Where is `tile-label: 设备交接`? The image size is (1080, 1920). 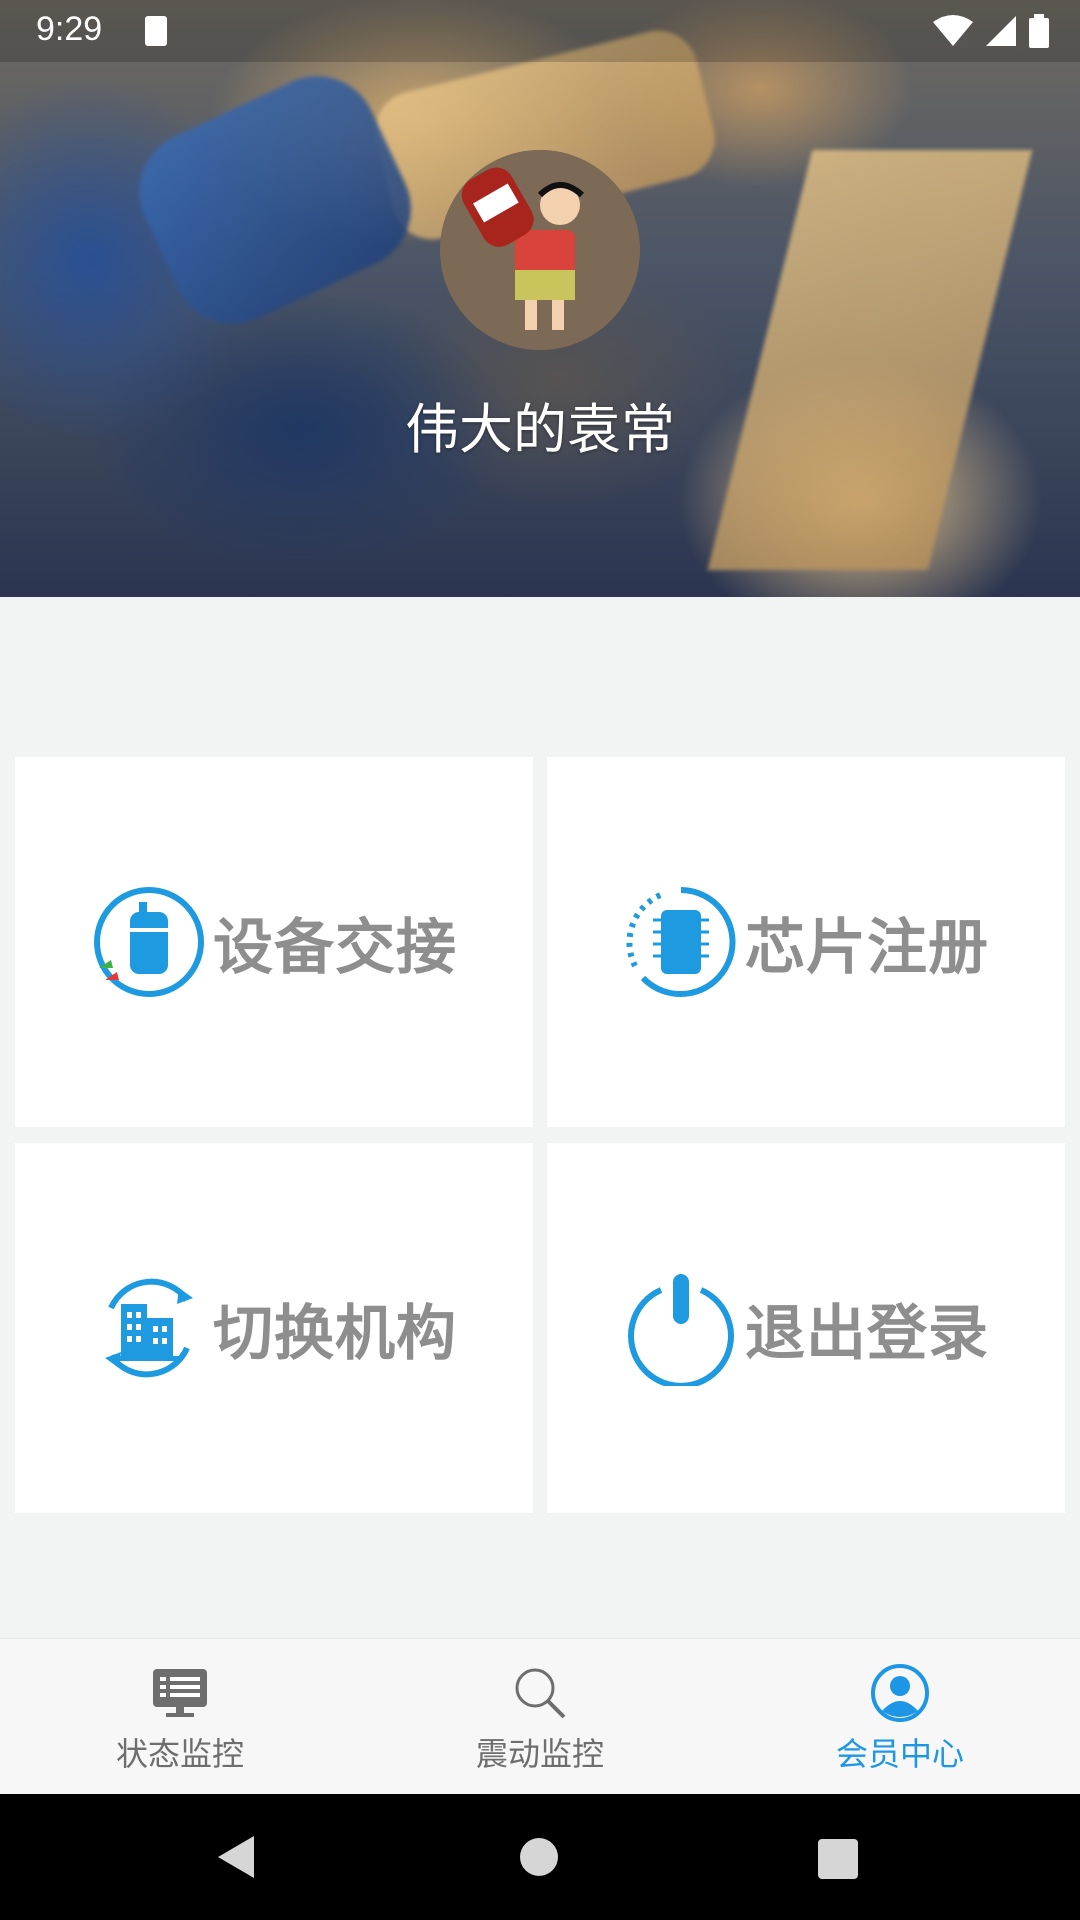
tile-label: 设备交接 is located at coordinates (335, 947).